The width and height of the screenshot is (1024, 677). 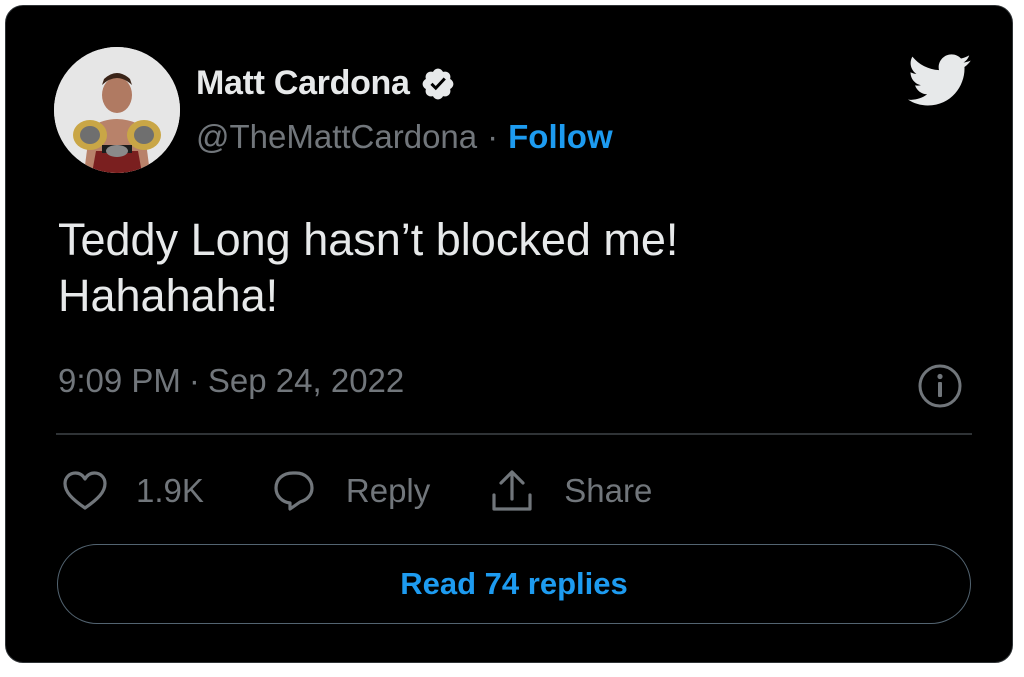 I want to click on tweet-time: 9:09 PM, so click(x=119, y=380).